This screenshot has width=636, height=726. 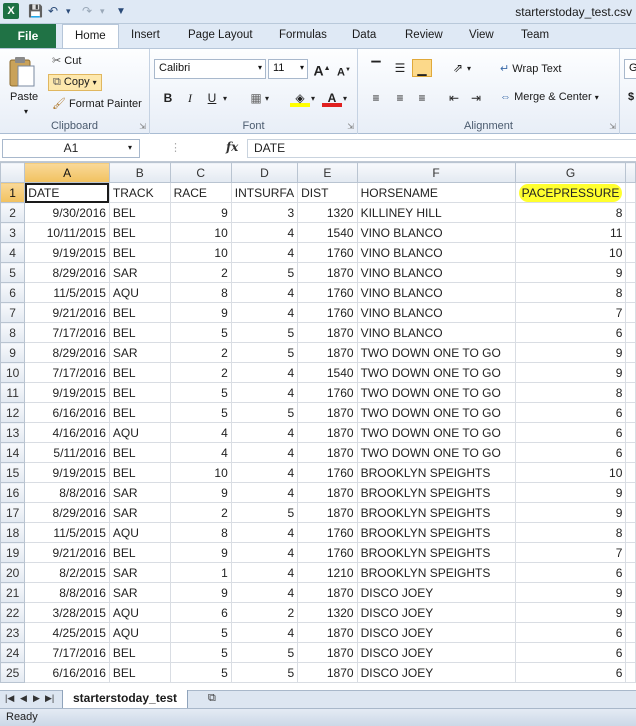 I want to click on cell-d25: 5, so click(x=264, y=672).